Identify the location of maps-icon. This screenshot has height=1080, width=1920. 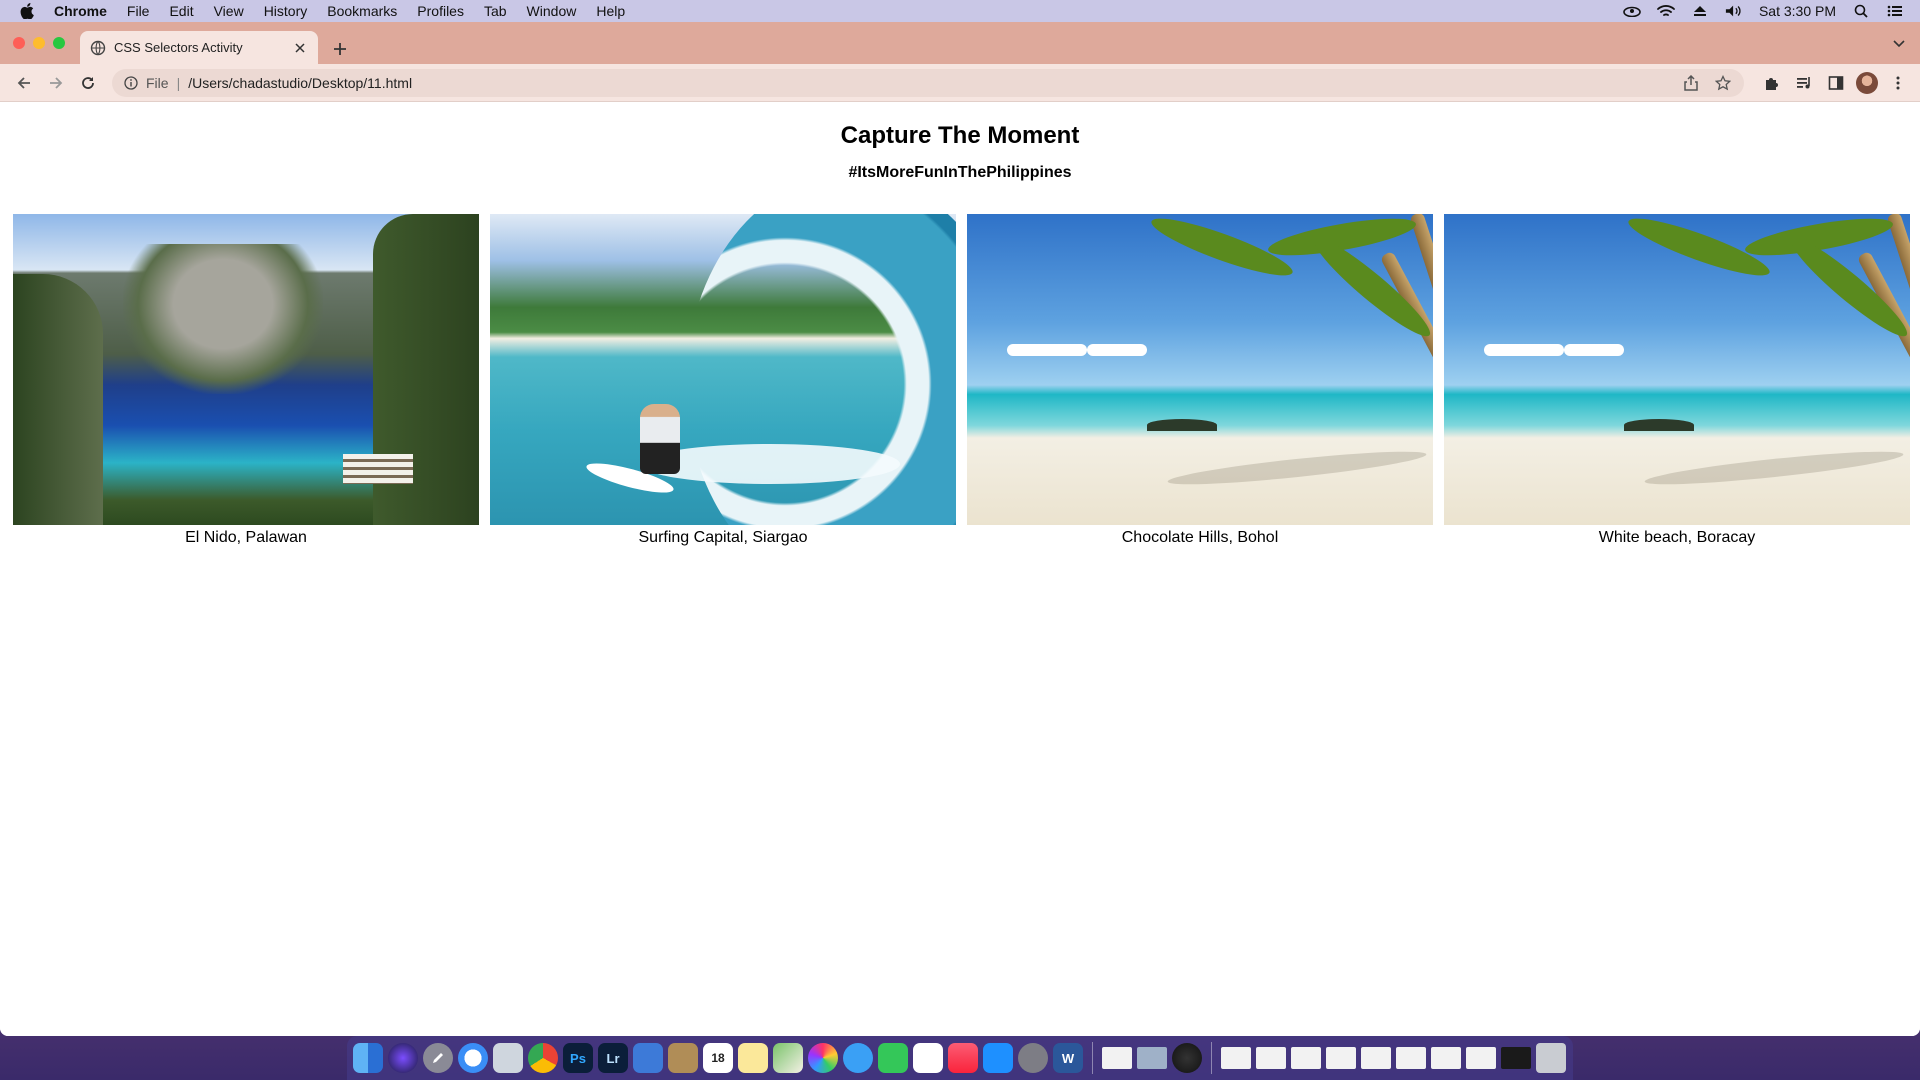
(788, 1058).